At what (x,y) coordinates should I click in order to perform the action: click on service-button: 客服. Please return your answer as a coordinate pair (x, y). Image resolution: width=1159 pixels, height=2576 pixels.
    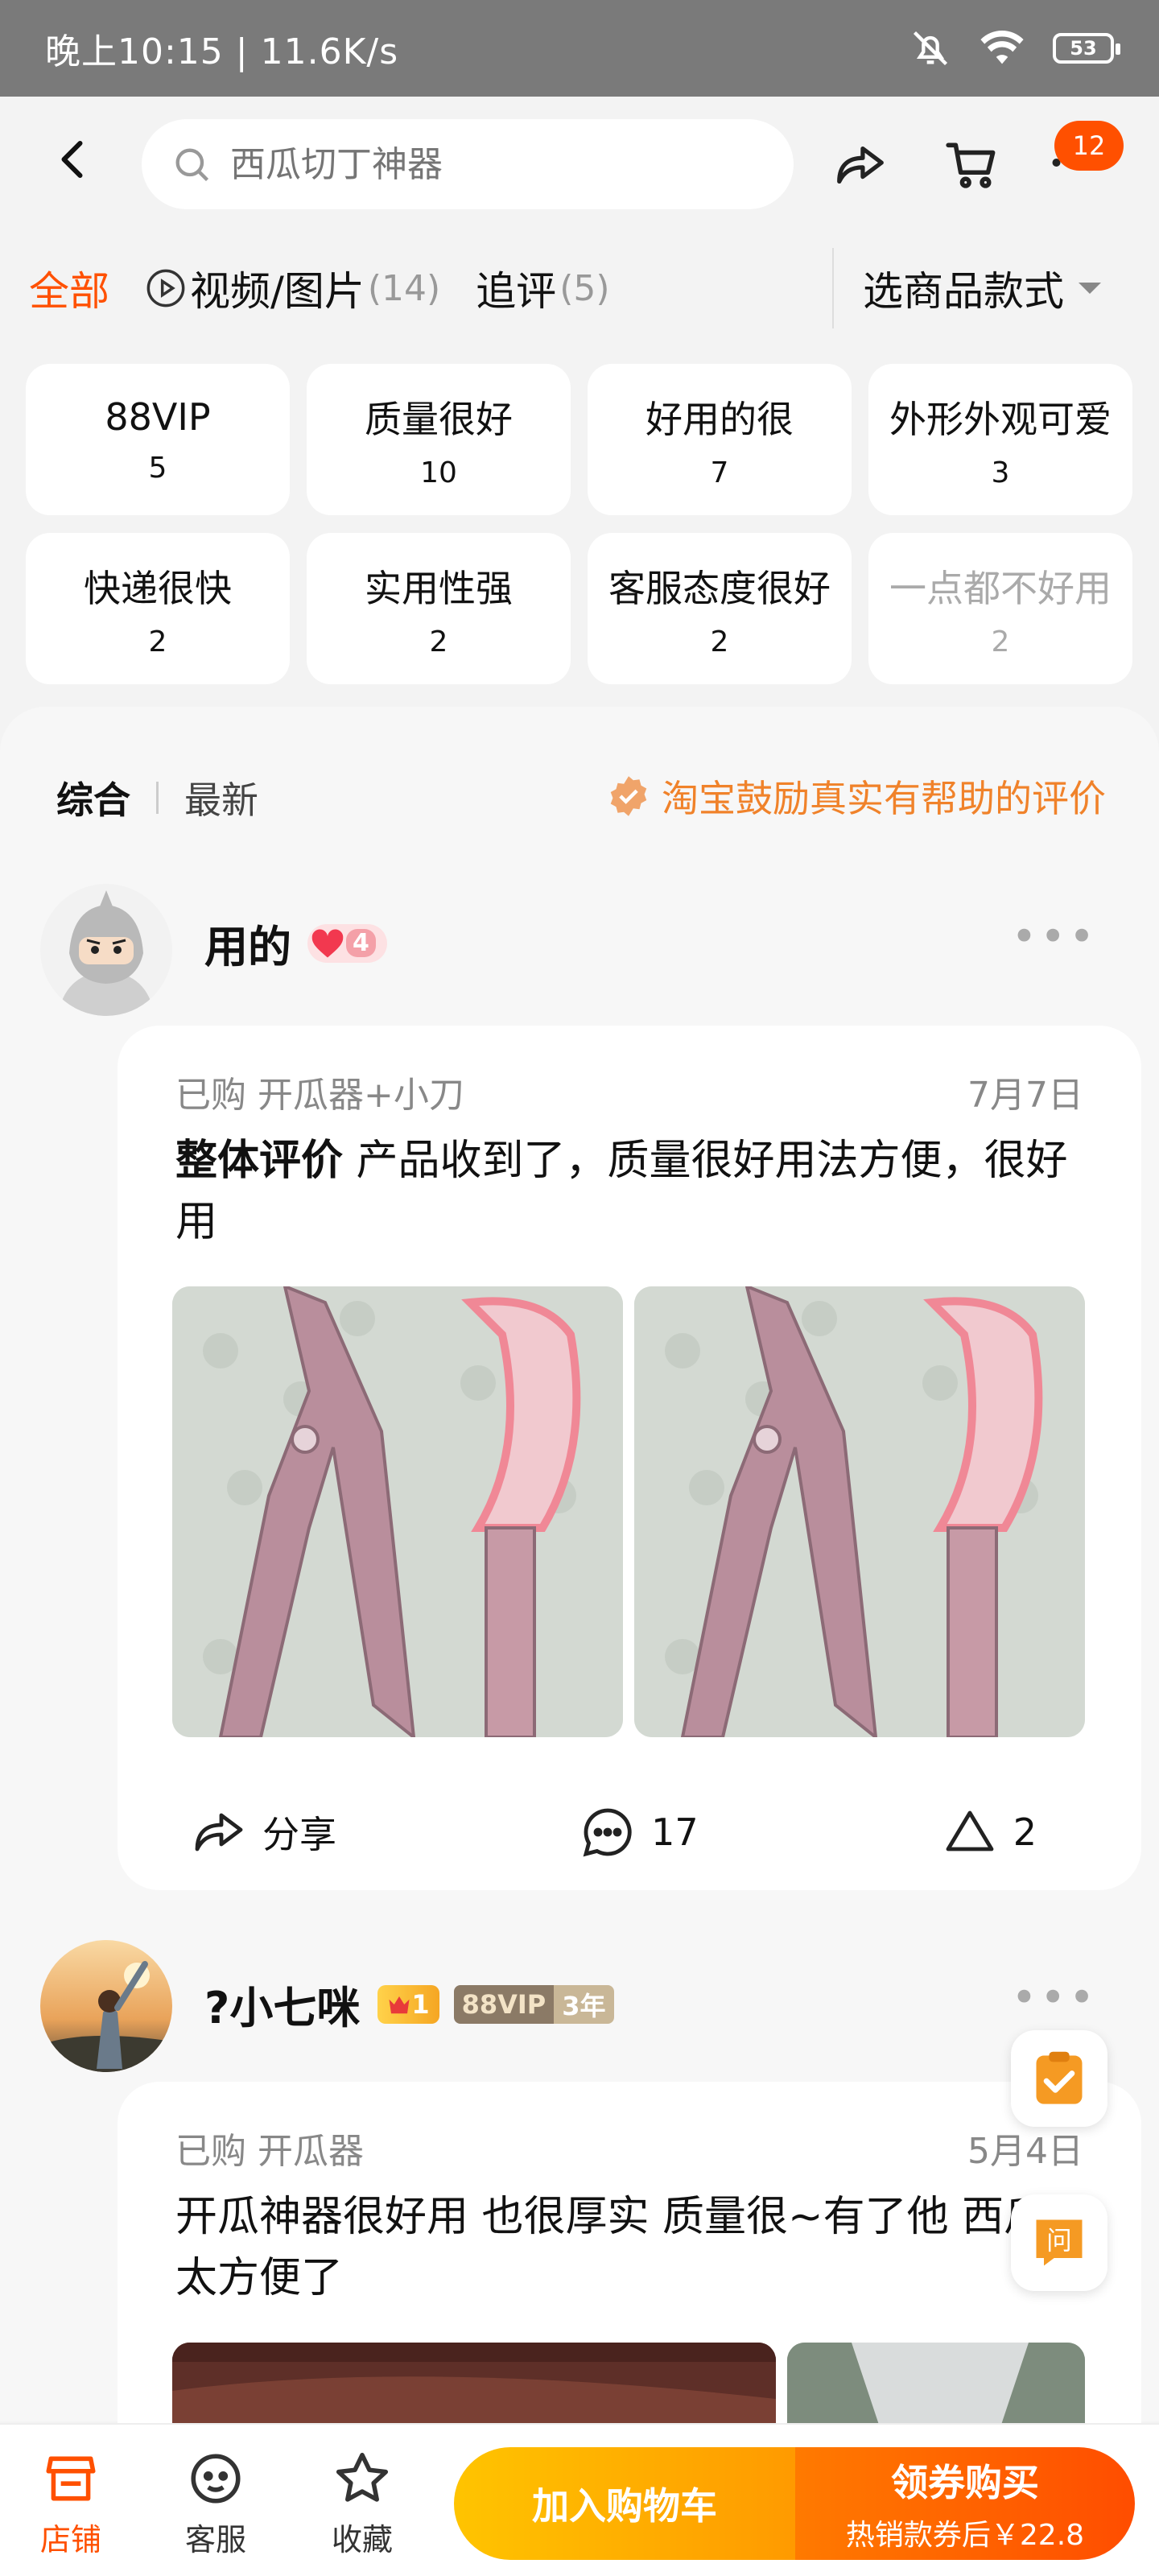
    Looking at the image, I should click on (215, 2504).